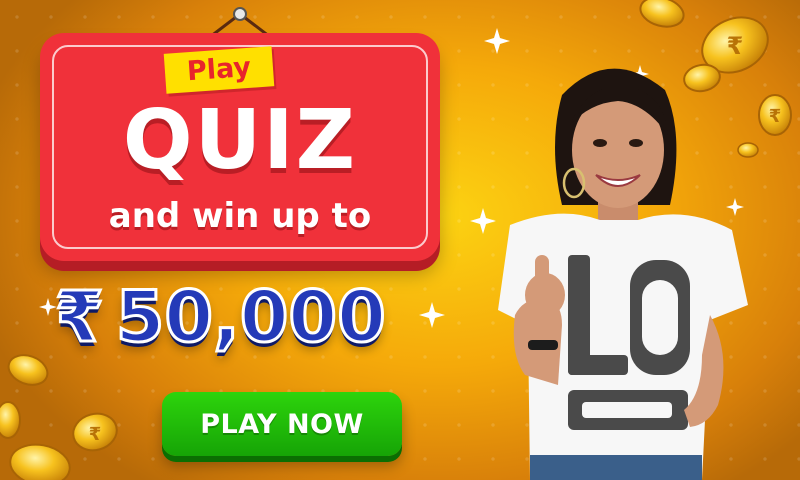 The width and height of the screenshot is (800, 480). Describe the element at coordinates (218, 69) in the screenshot. I see `play-tag-text: Play` at that location.